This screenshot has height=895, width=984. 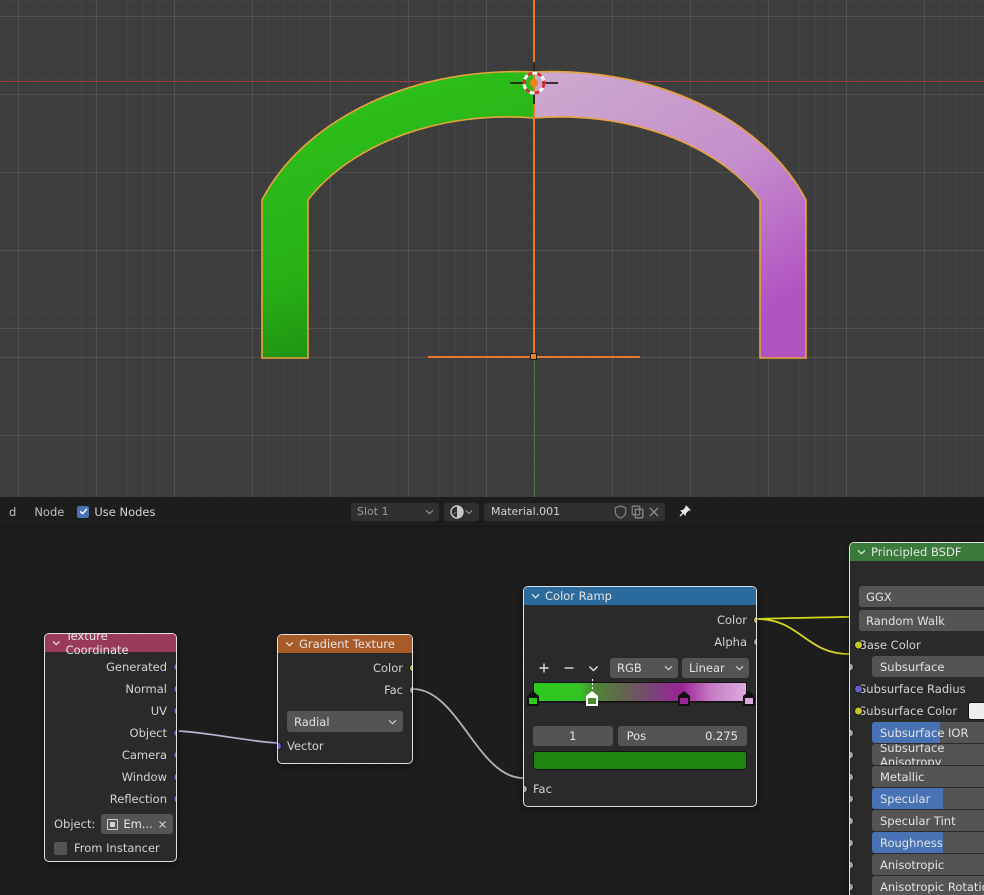 What do you see at coordinates (110, 848) in the screenshot?
I see `from-instancer-checkbox: From Instancer` at bounding box center [110, 848].